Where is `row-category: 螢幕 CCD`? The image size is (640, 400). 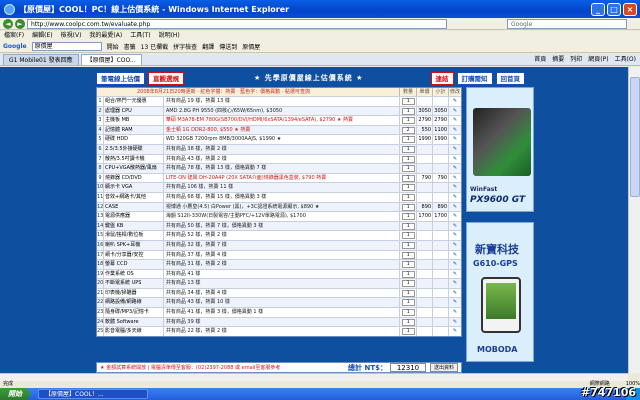 row-category: 螢幕 CCD is located at coordinates (133, 264).